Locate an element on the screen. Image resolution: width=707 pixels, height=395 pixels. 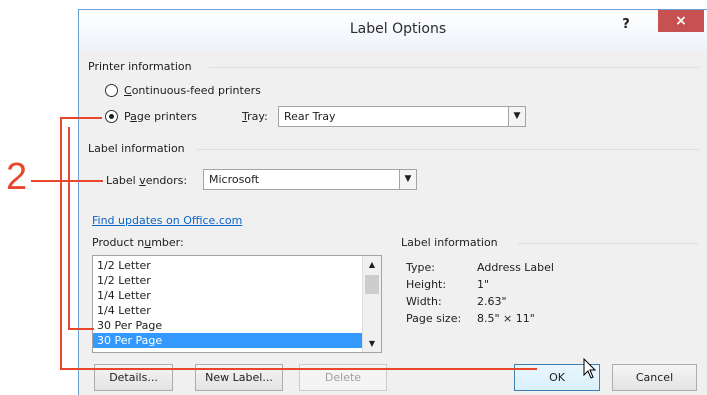
find-updates-link: Find updates on Office.com is located at coordinates (167, 220).